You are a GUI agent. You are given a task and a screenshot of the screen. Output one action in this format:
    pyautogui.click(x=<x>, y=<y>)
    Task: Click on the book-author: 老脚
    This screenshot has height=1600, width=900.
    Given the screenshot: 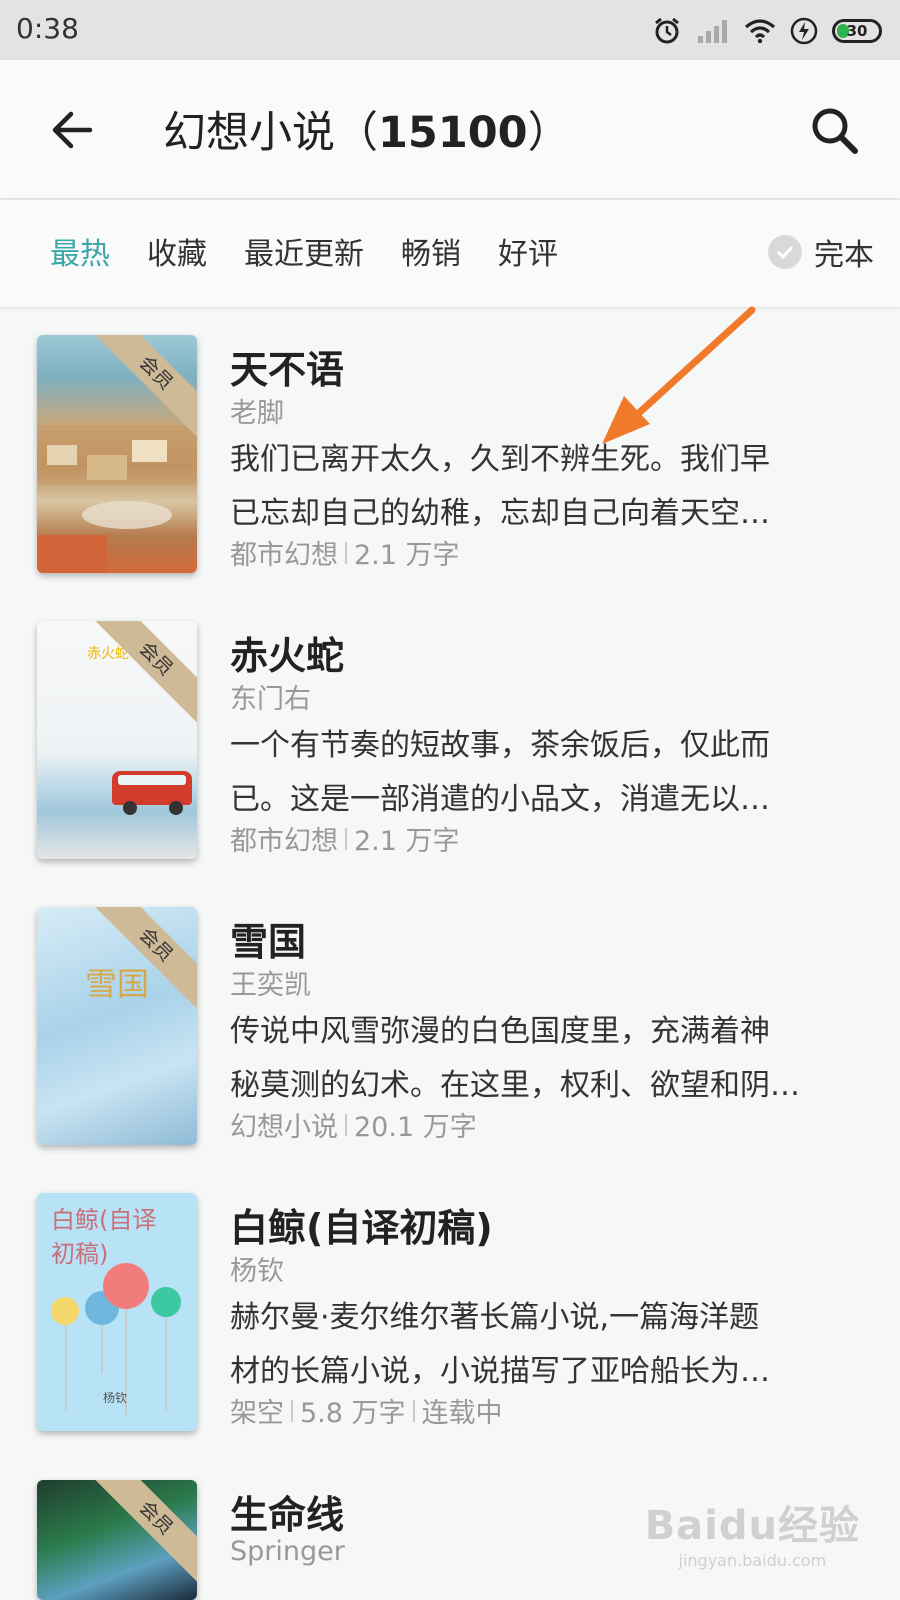 What is the action you would take?
    pyautogui.click(x=257, y=413)
    